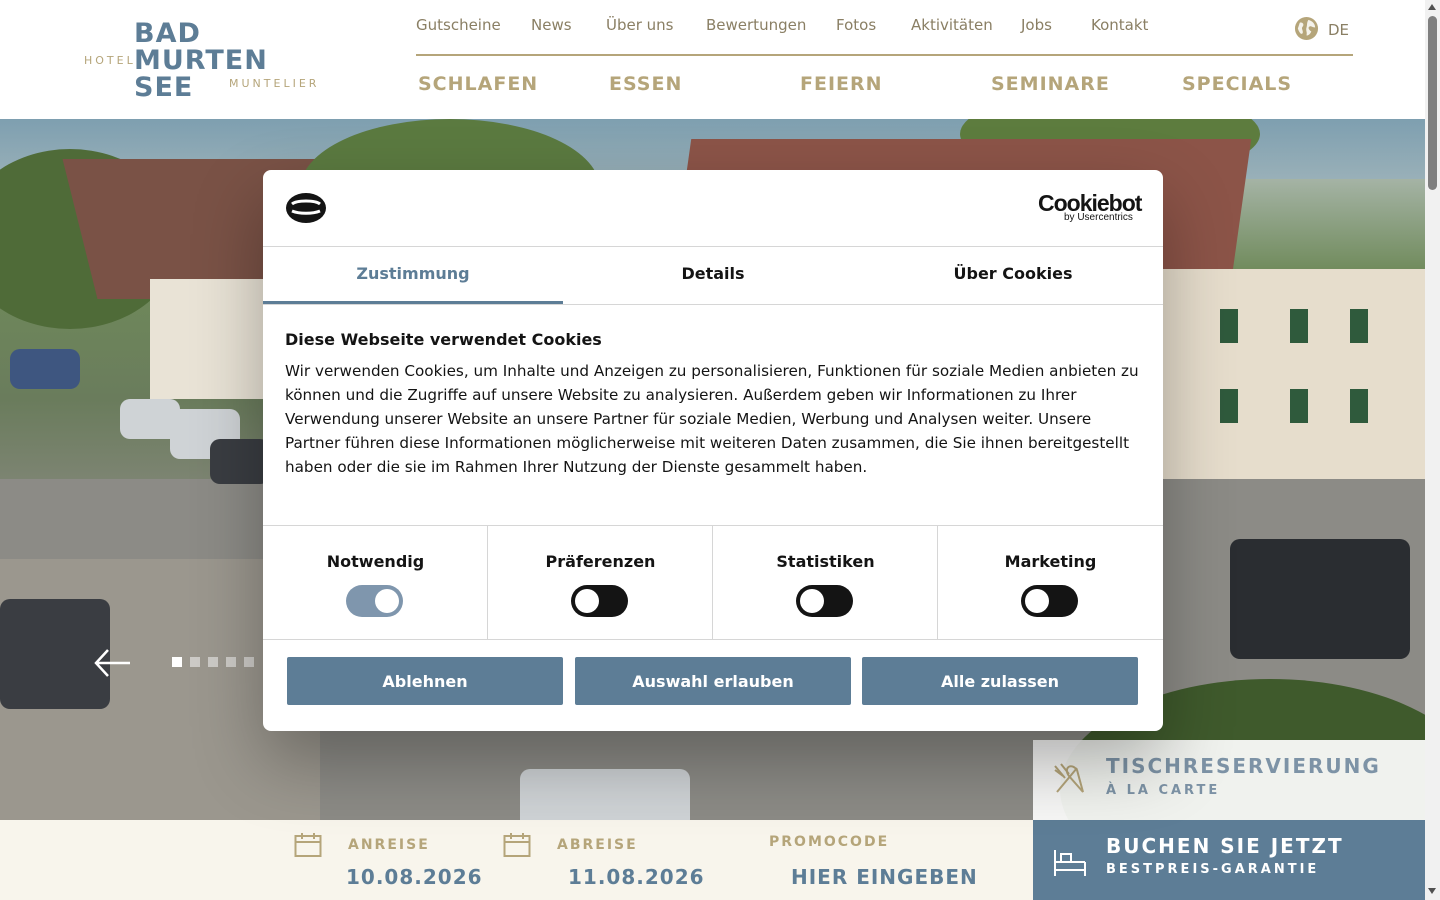 This screenshot has height=900, width=1440. I want to click on tab-details: Details, so click(713, 276).